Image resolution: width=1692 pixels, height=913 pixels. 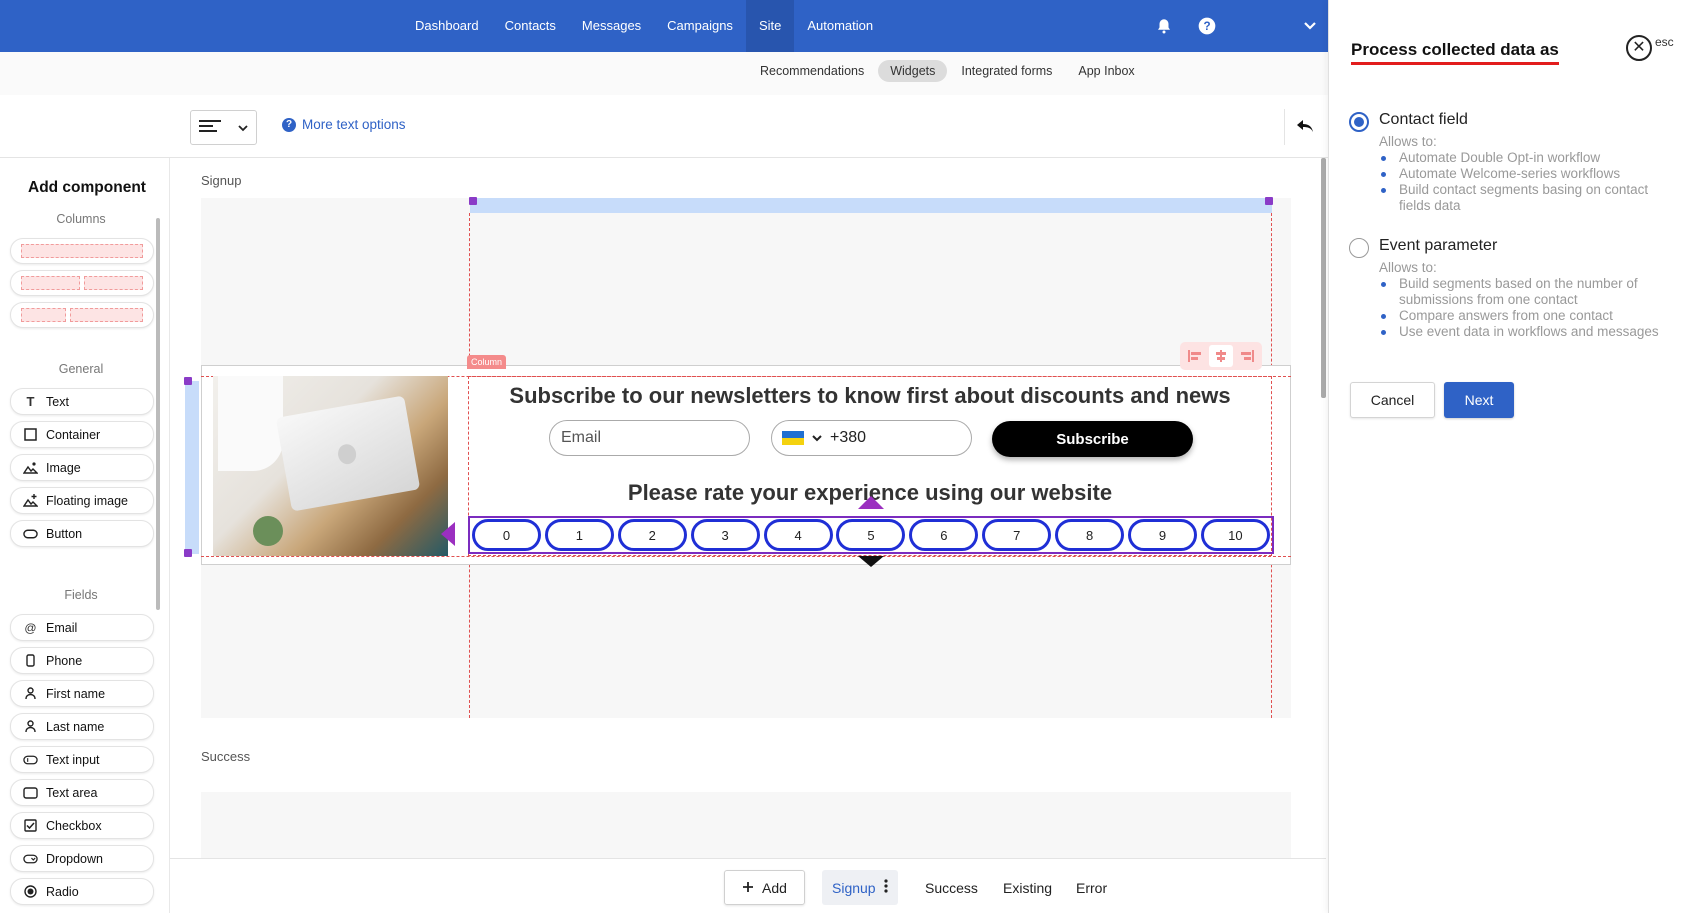 I want to click on success-form-area, so click(x=746, y=825).